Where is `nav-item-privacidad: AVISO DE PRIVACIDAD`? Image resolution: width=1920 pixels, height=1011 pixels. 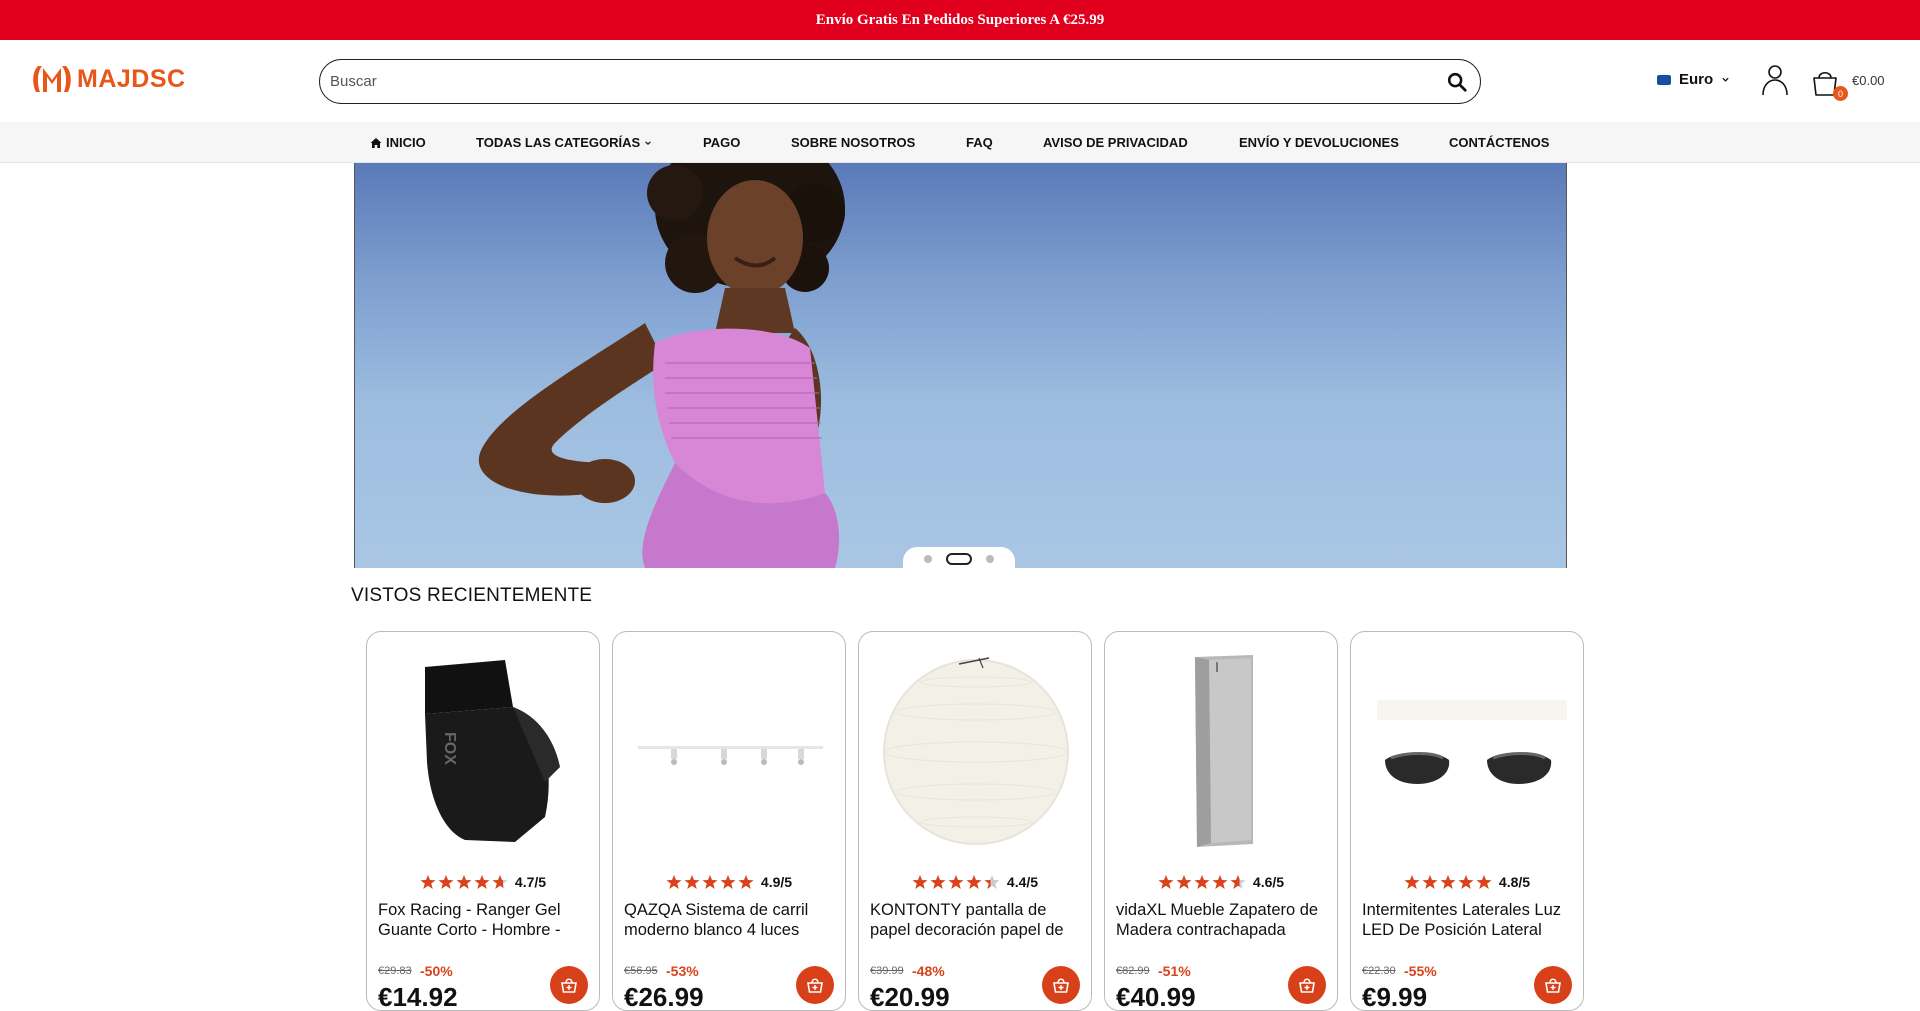 nav-item-privacidad: AVISO DE PRIVACIDAD is located at coordinates (1115, 142).